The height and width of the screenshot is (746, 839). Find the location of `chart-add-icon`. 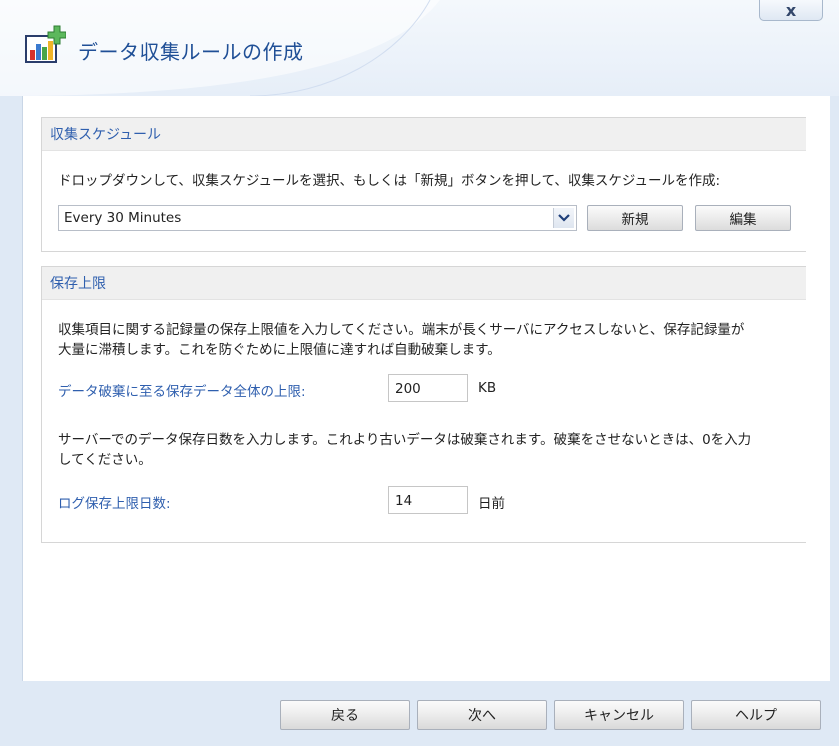

chart-add-icon is located at coordinates (45, 44).